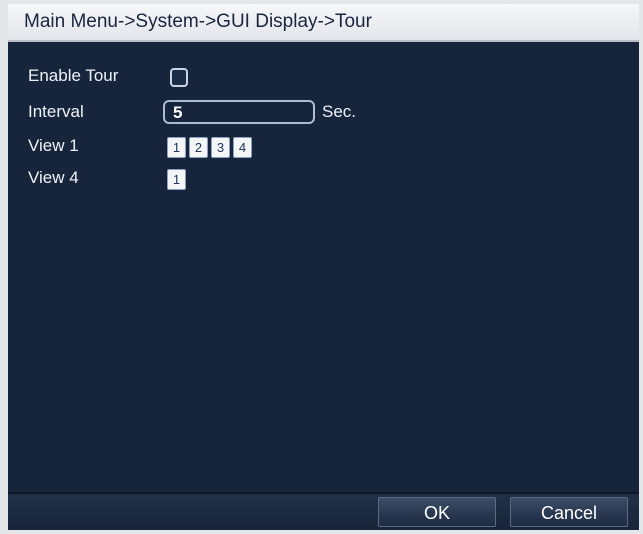  I want to click on ok-button: OK, so click(437, 512).